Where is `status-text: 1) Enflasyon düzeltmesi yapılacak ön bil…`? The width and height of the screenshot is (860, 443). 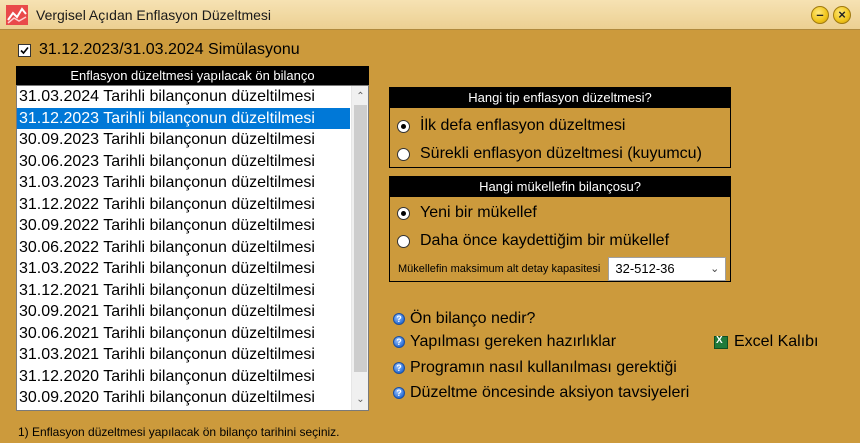
status-text: 1) Enflasyon düzeltmesi yapılacak ön bil… is located at coordinates (179, 432).